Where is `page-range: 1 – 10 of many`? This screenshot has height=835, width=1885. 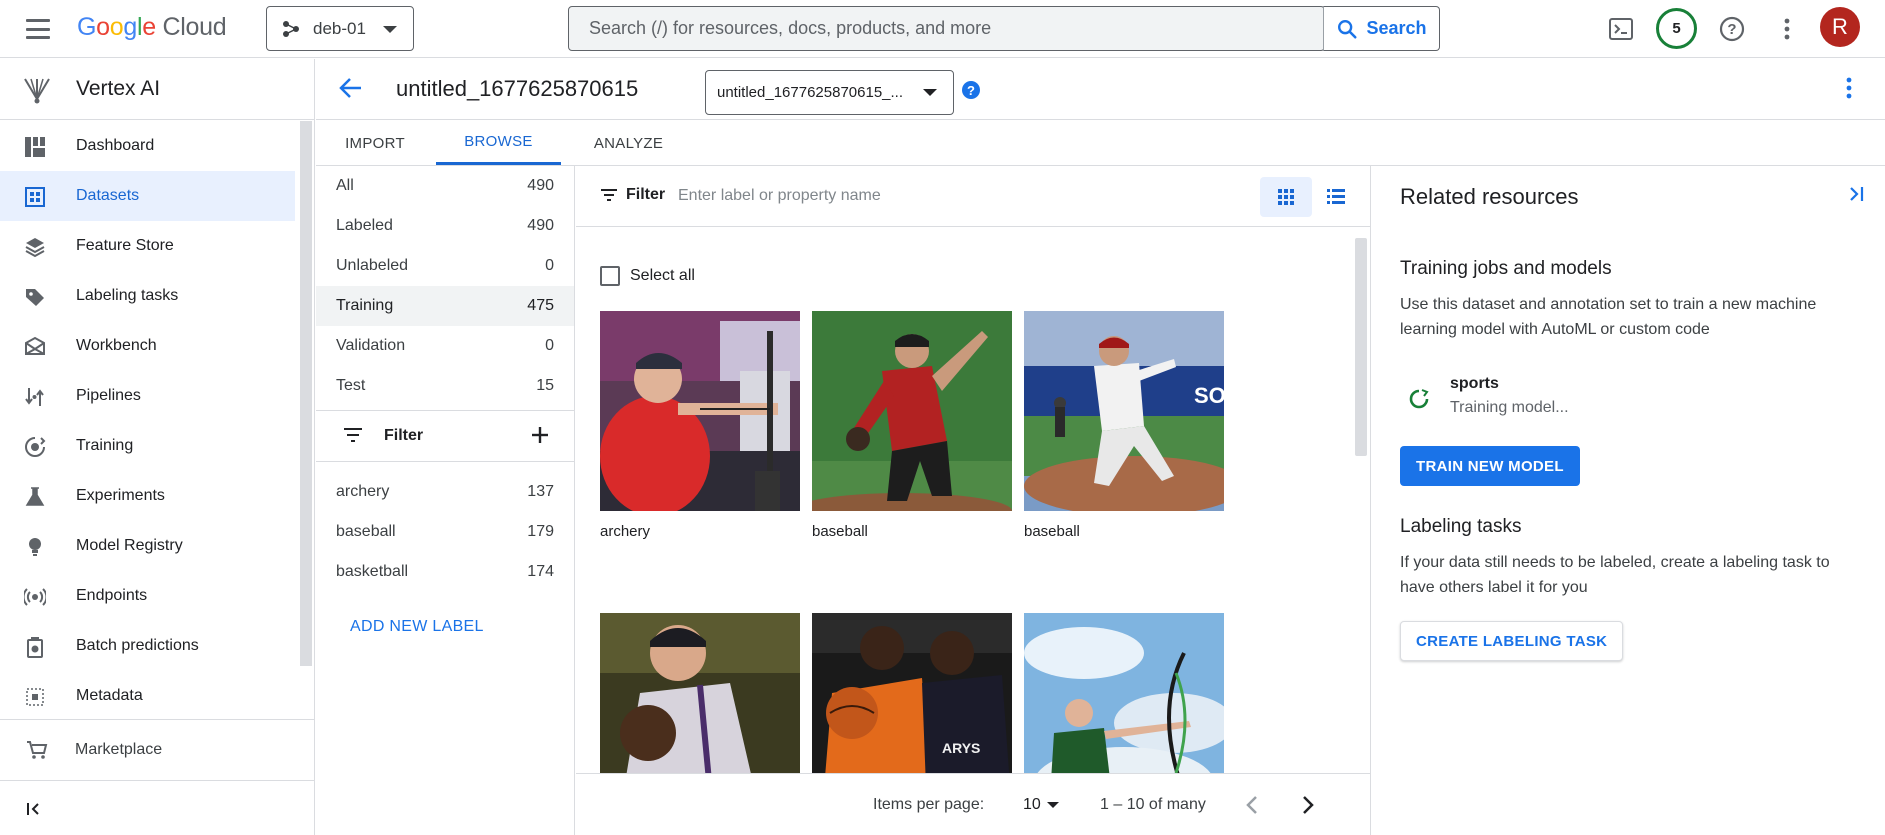 page-range: 1 – 10 of many is located at coordinates (1153, 804).